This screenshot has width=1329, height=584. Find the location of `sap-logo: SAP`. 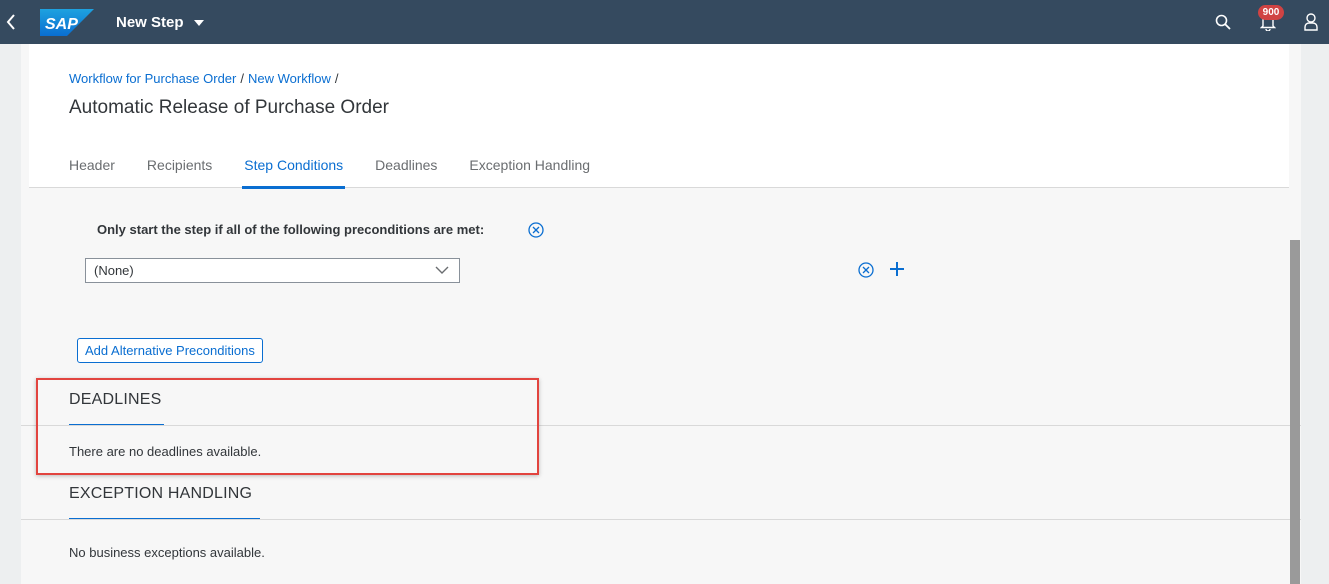

sap-logo: SAP is located at coordinates (67, 22).